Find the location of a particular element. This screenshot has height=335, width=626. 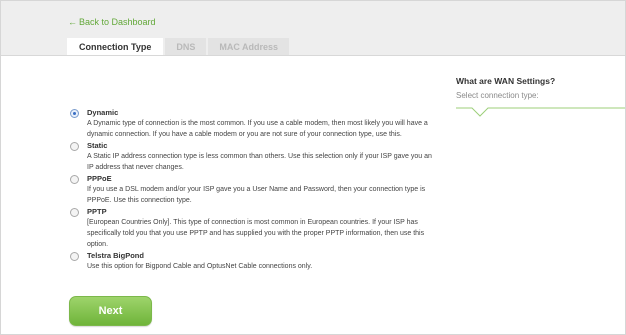

help-title: What are WAN Settings? is located at coordinates (506, 81).